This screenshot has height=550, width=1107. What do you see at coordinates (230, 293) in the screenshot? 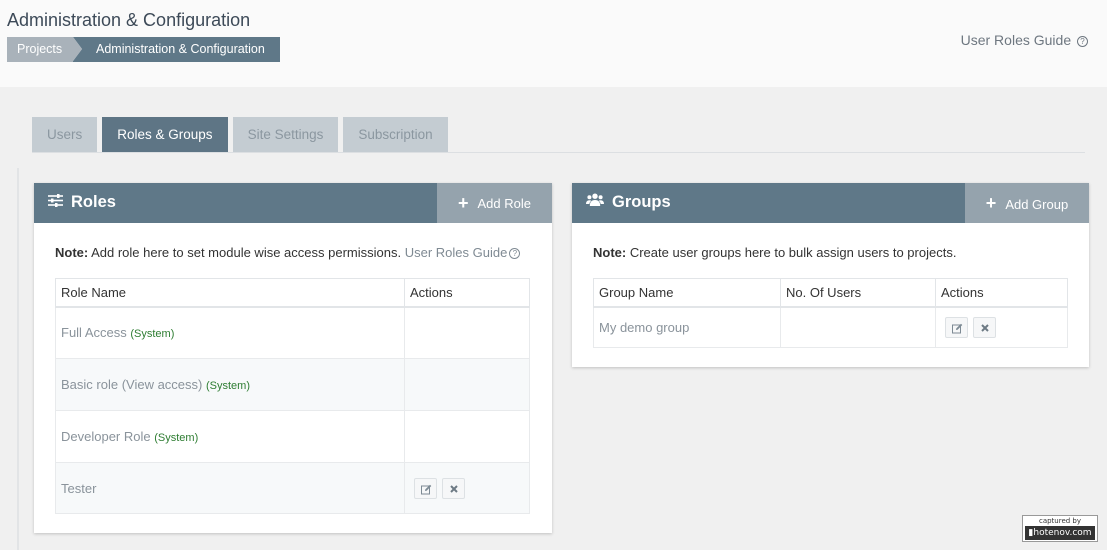
I see `column-header-role-name: Role Name` at bounding box center [230, 293].